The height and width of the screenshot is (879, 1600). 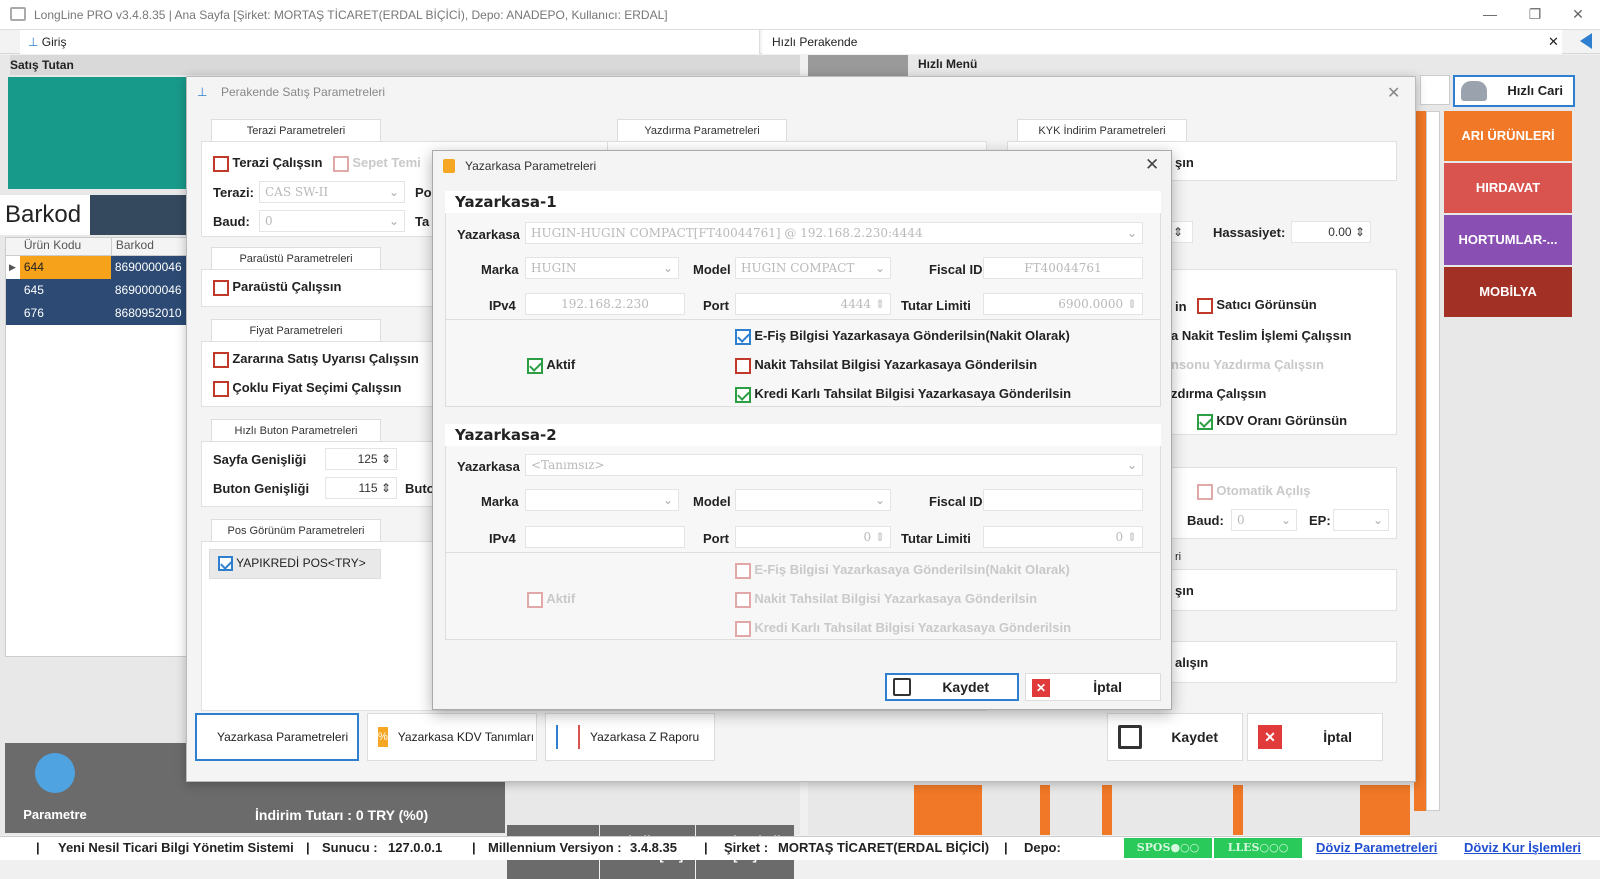 What do you see at coordinates (1175, 737) in the screenshot?
I see `perakende-kaydet-button: Kaydet` at bounding box center [1175, 737].